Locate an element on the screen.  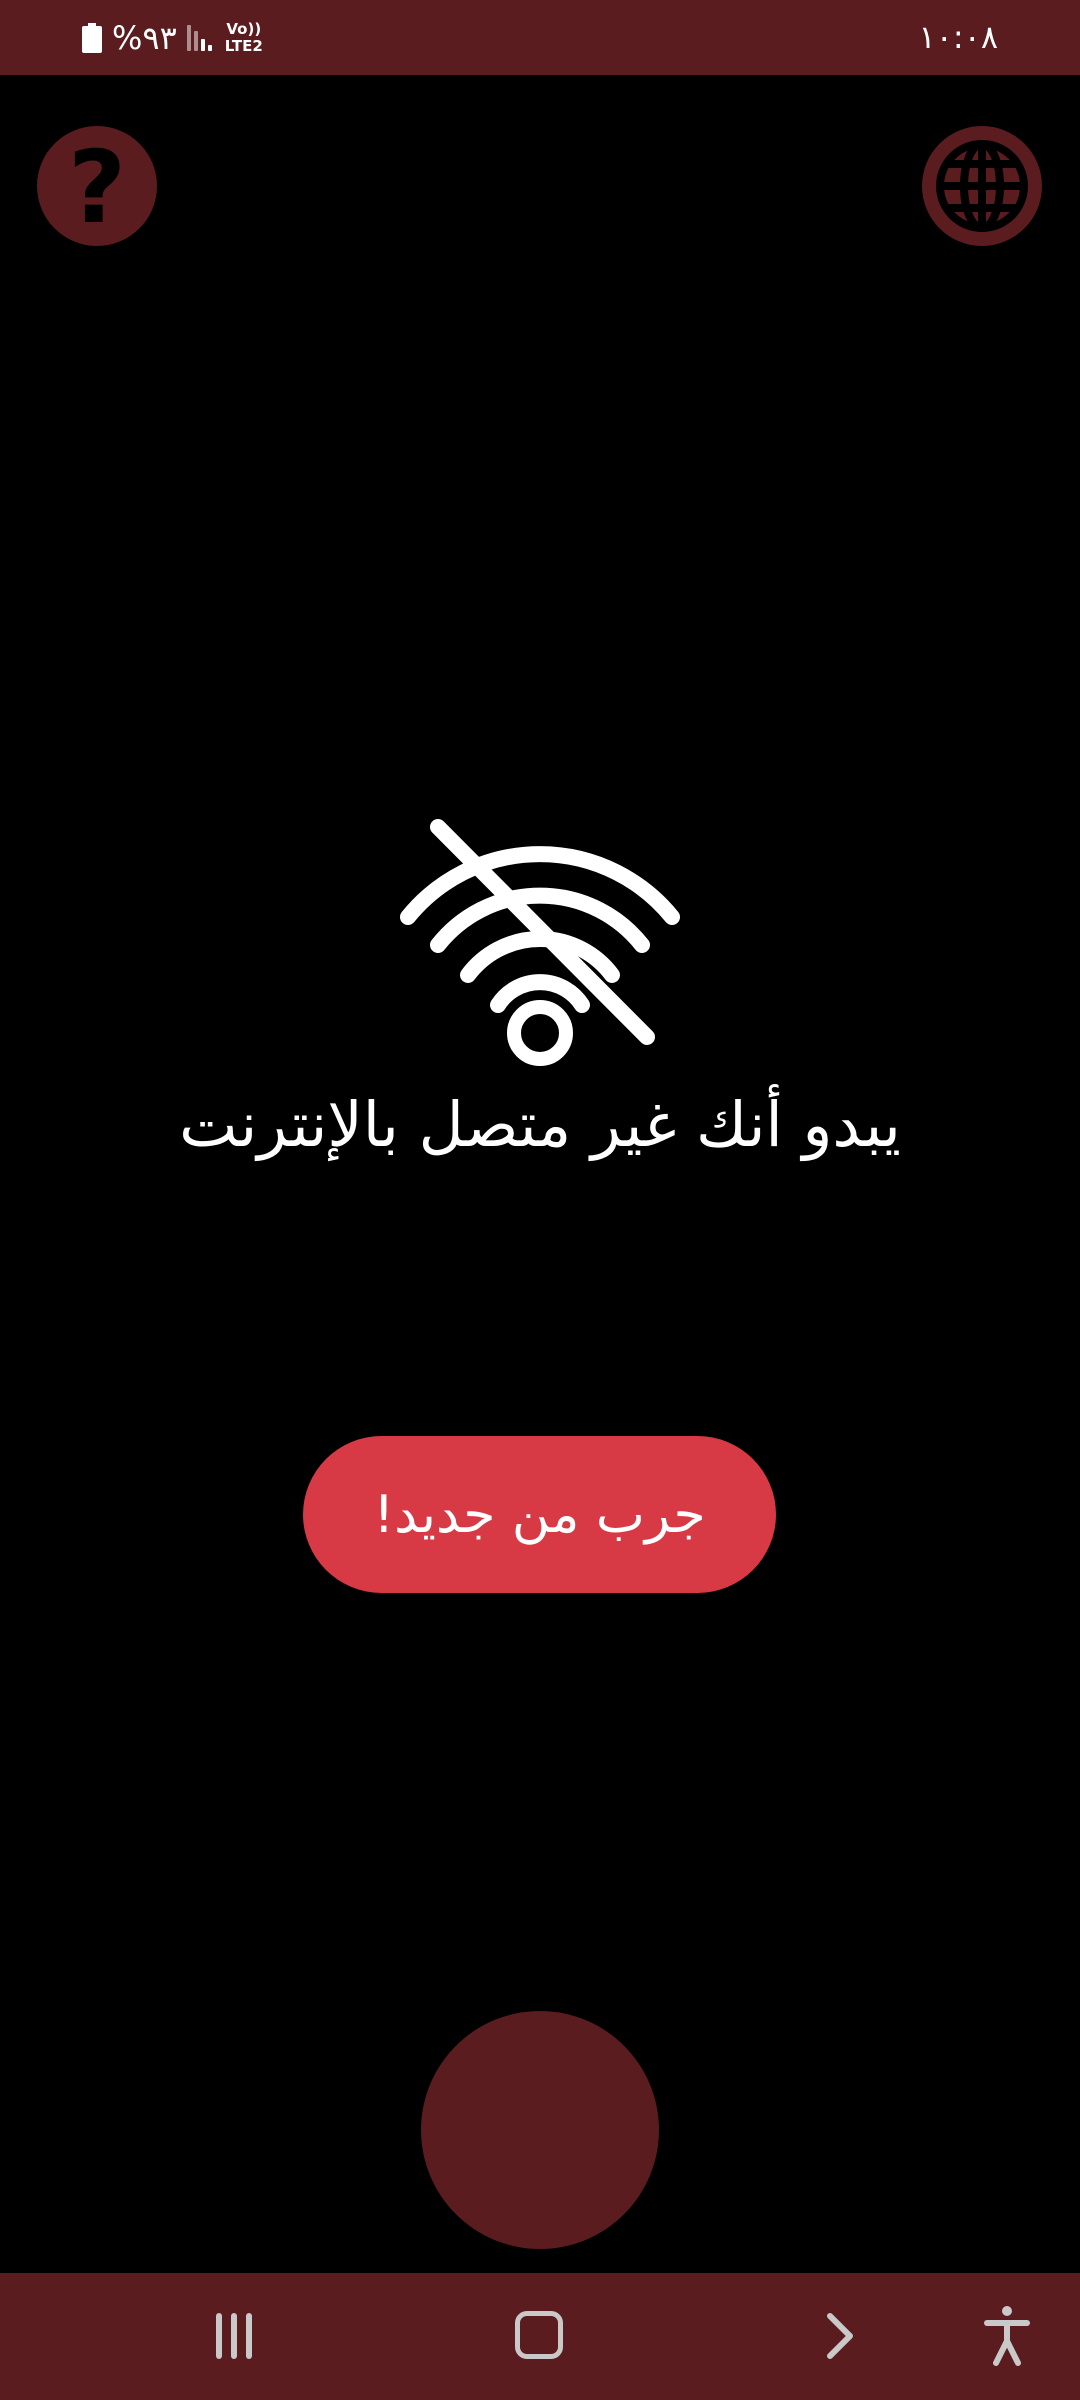
question-mark-icon: ? is located at coordinates (96, 187).